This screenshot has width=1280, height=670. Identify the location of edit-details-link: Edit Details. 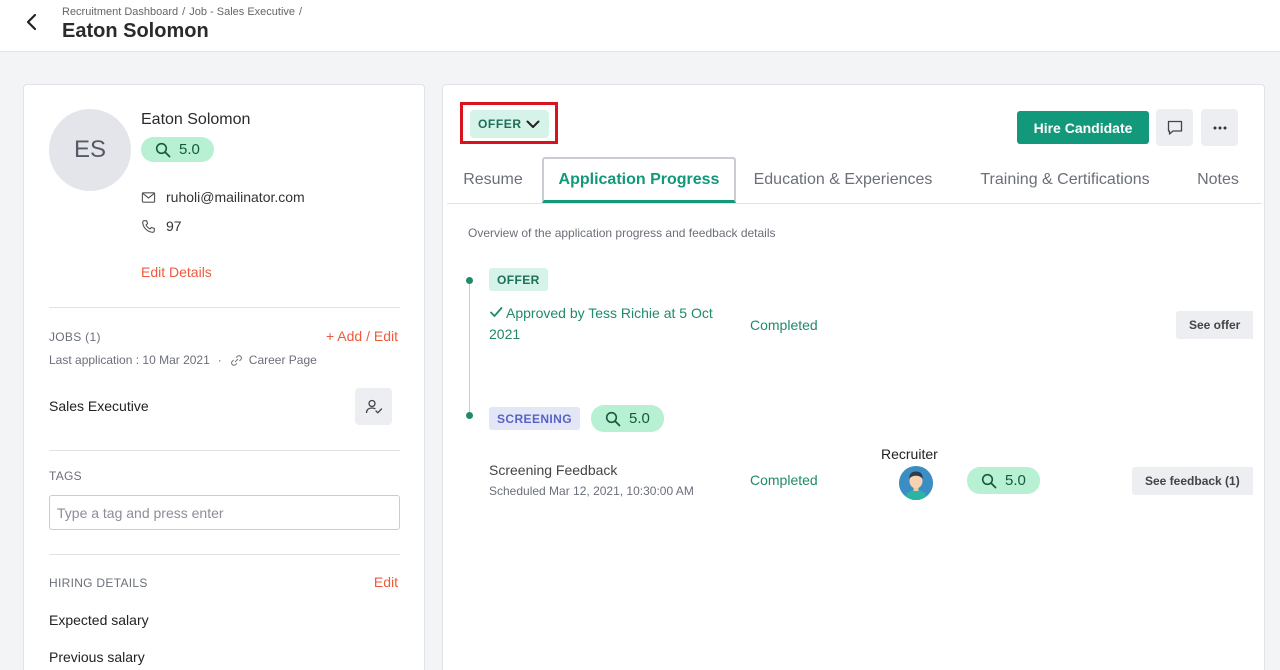
(176, 272).